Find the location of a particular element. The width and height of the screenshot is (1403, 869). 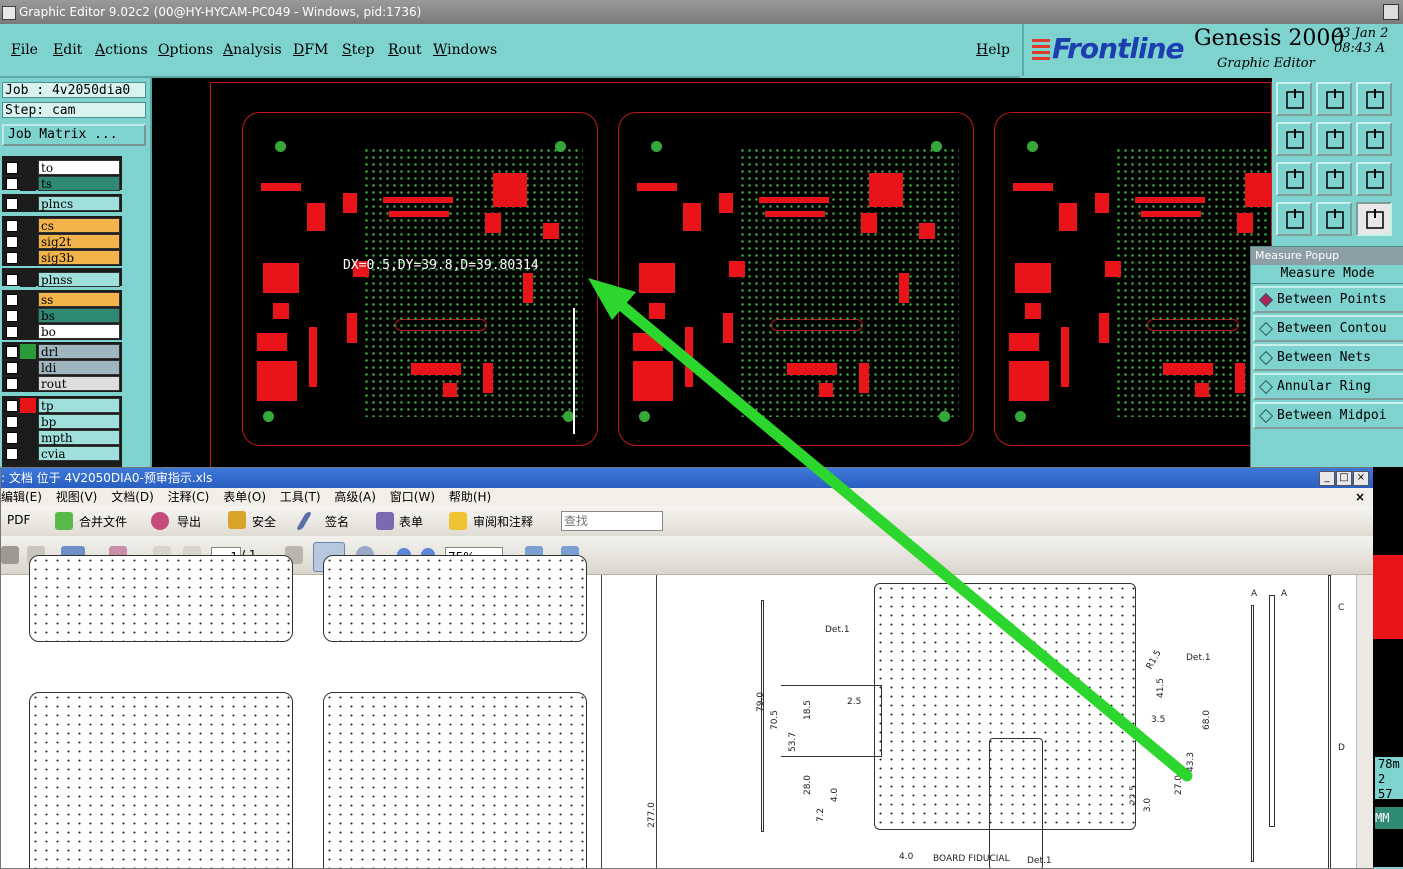

sign-button: 签名 is located at coordinates (337, 521).